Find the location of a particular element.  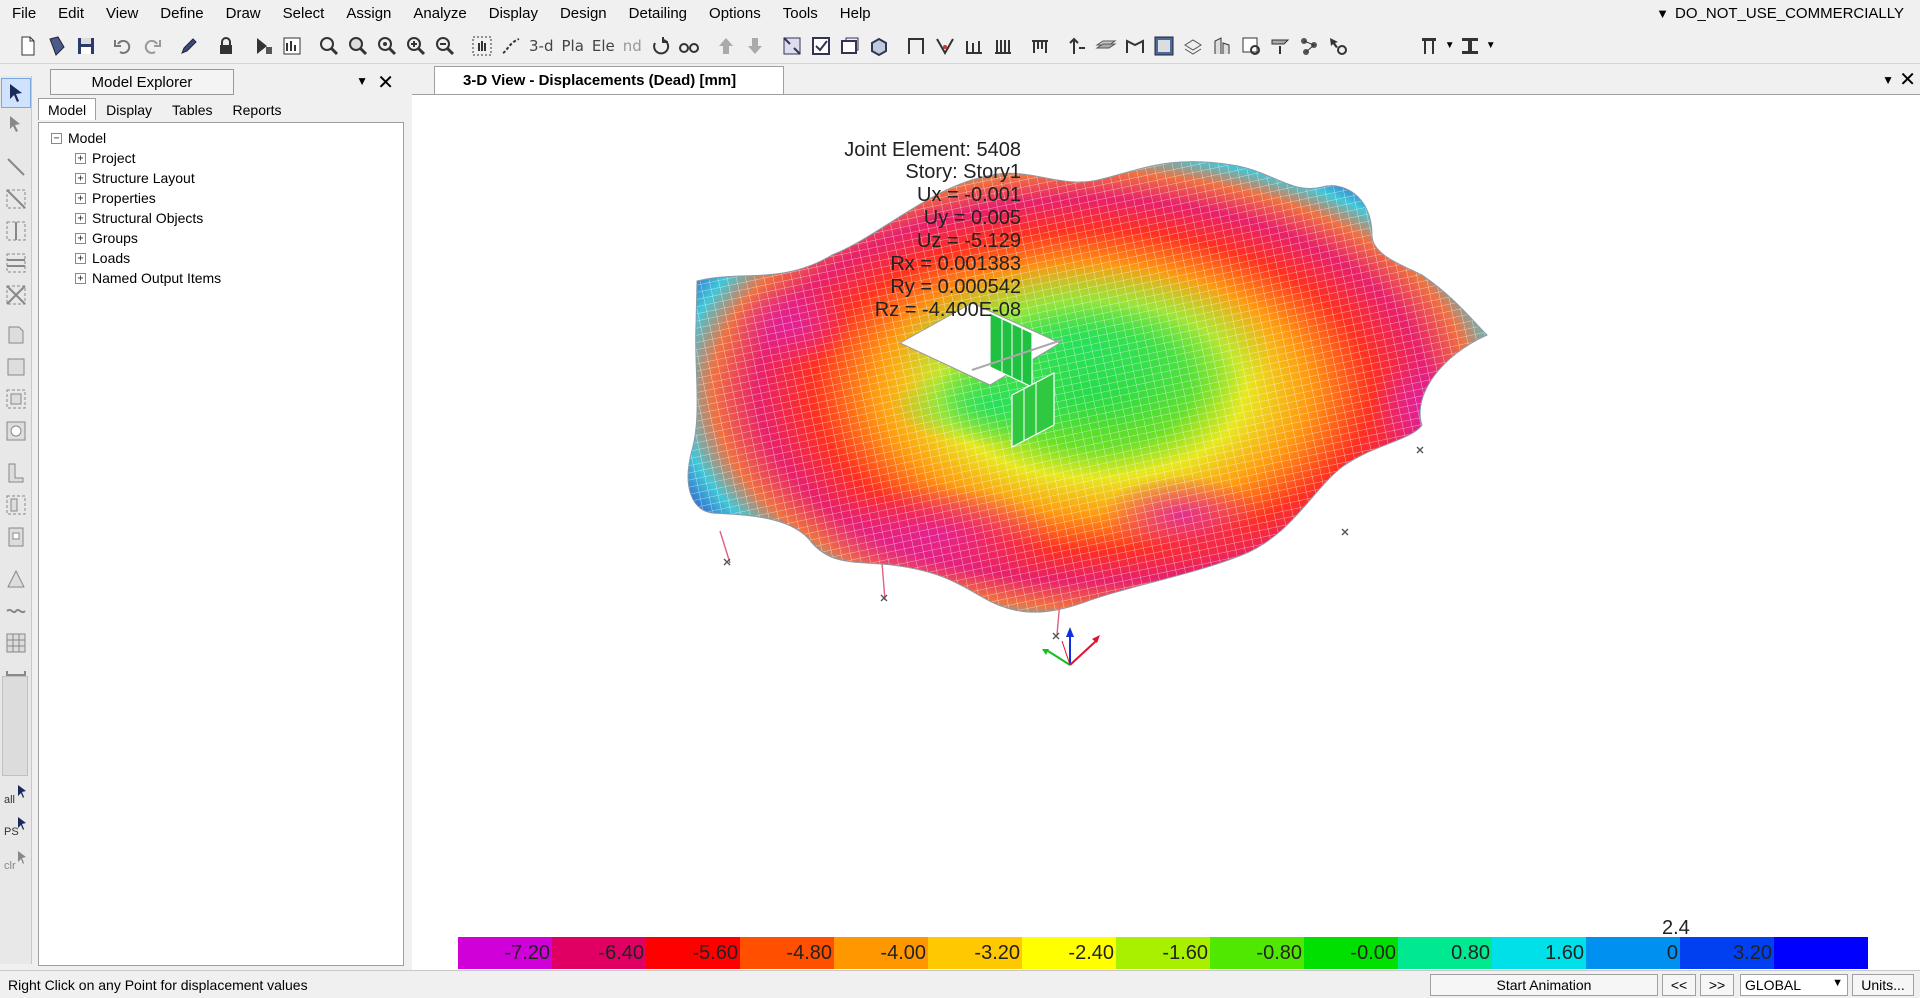

draw-joint-button is located at coordinates (16, 167).